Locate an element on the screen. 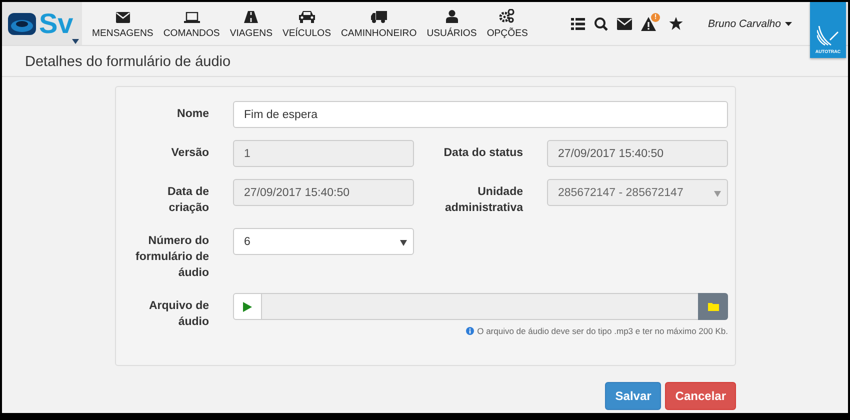 This screenshot has width=850, height=420. swoosh-icon is located at coordinates (828, 36).